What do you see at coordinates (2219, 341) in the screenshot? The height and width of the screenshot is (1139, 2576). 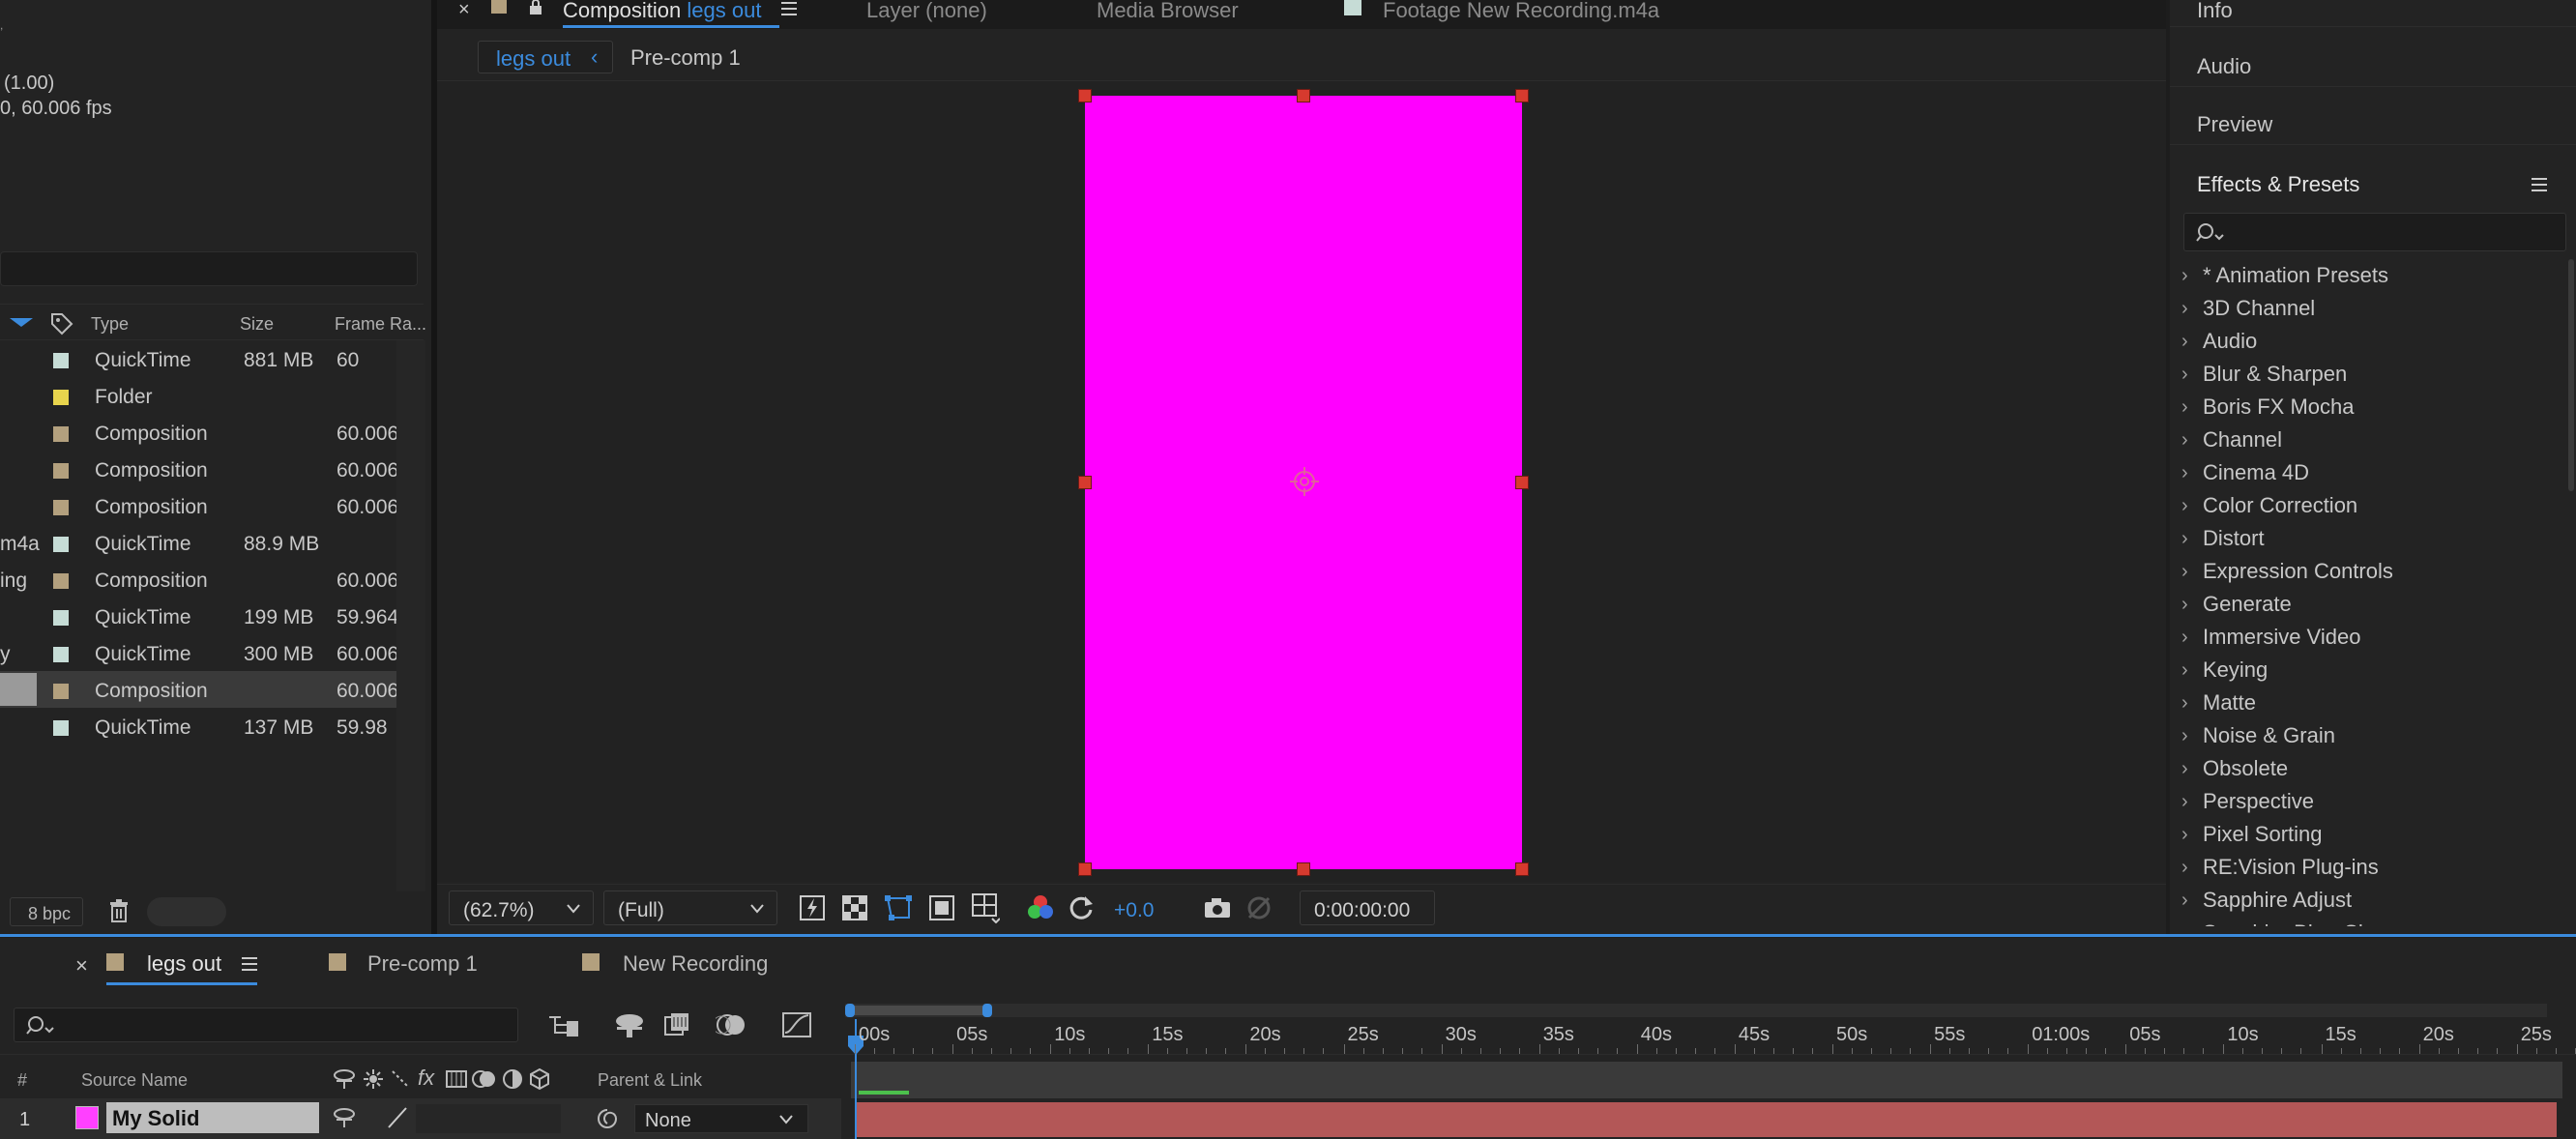 I see `effects-category: › Audio` at bounding box center [2219, 341].